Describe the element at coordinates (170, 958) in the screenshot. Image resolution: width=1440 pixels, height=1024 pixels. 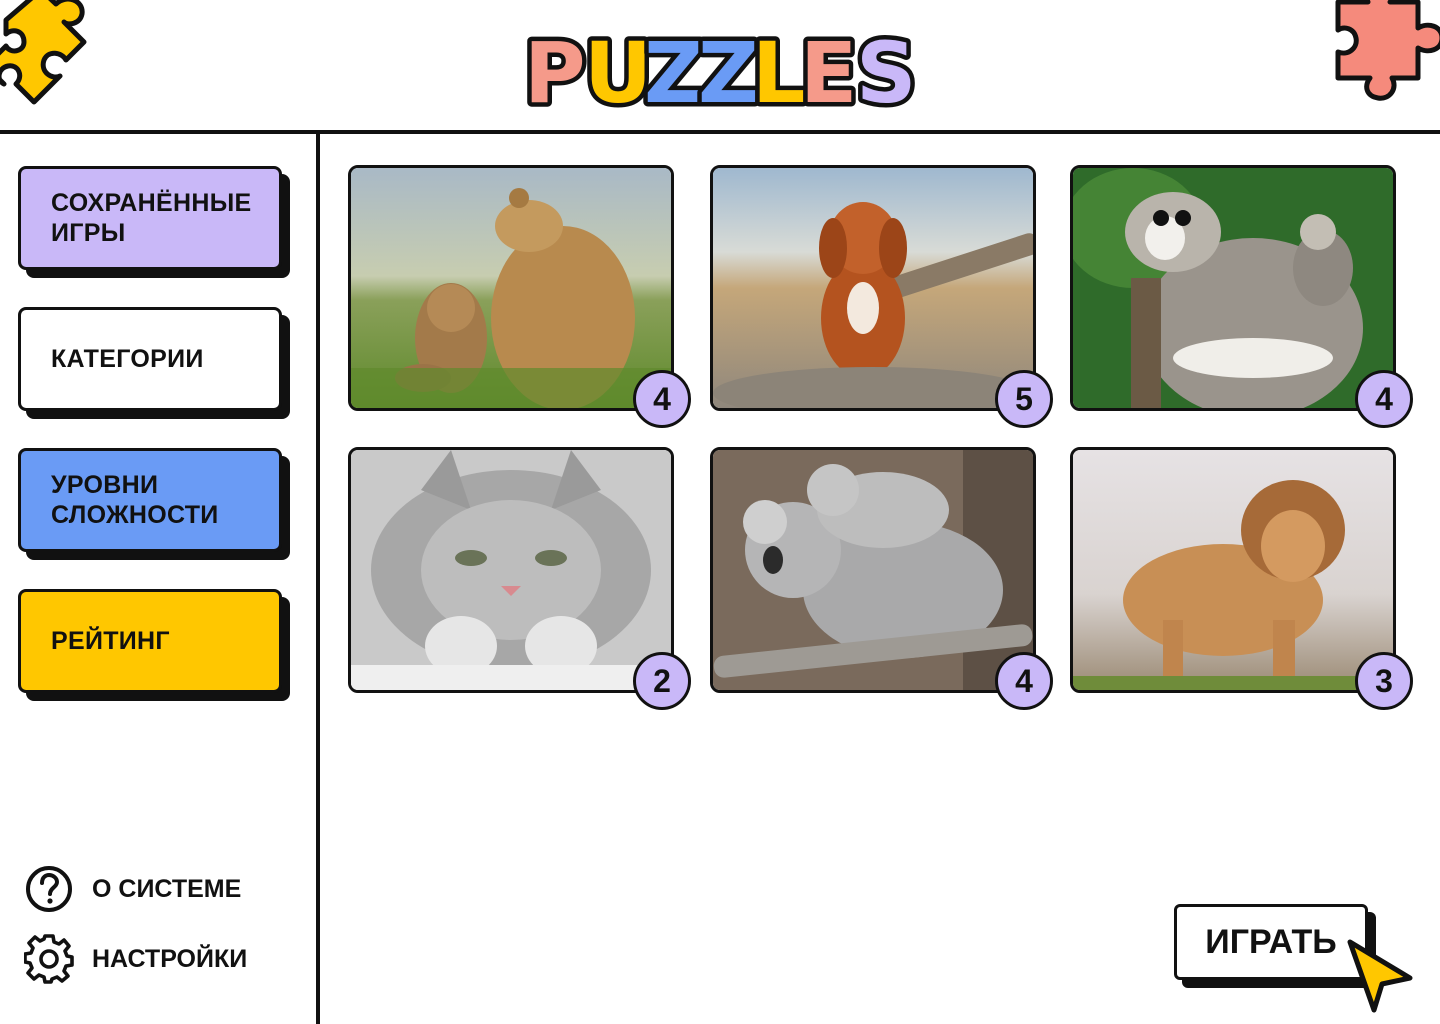
I see `settings-label: НАСТРОЙКИ` at that location.